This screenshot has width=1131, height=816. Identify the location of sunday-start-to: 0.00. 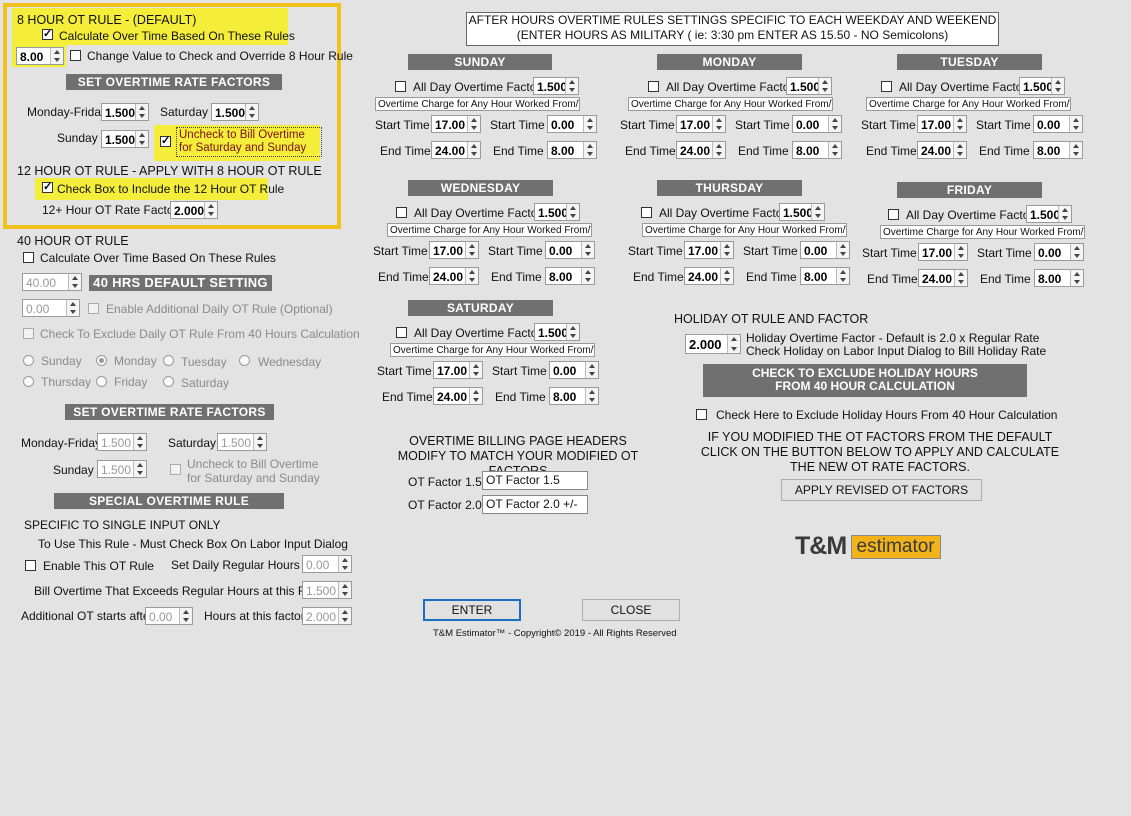
(572, 124).